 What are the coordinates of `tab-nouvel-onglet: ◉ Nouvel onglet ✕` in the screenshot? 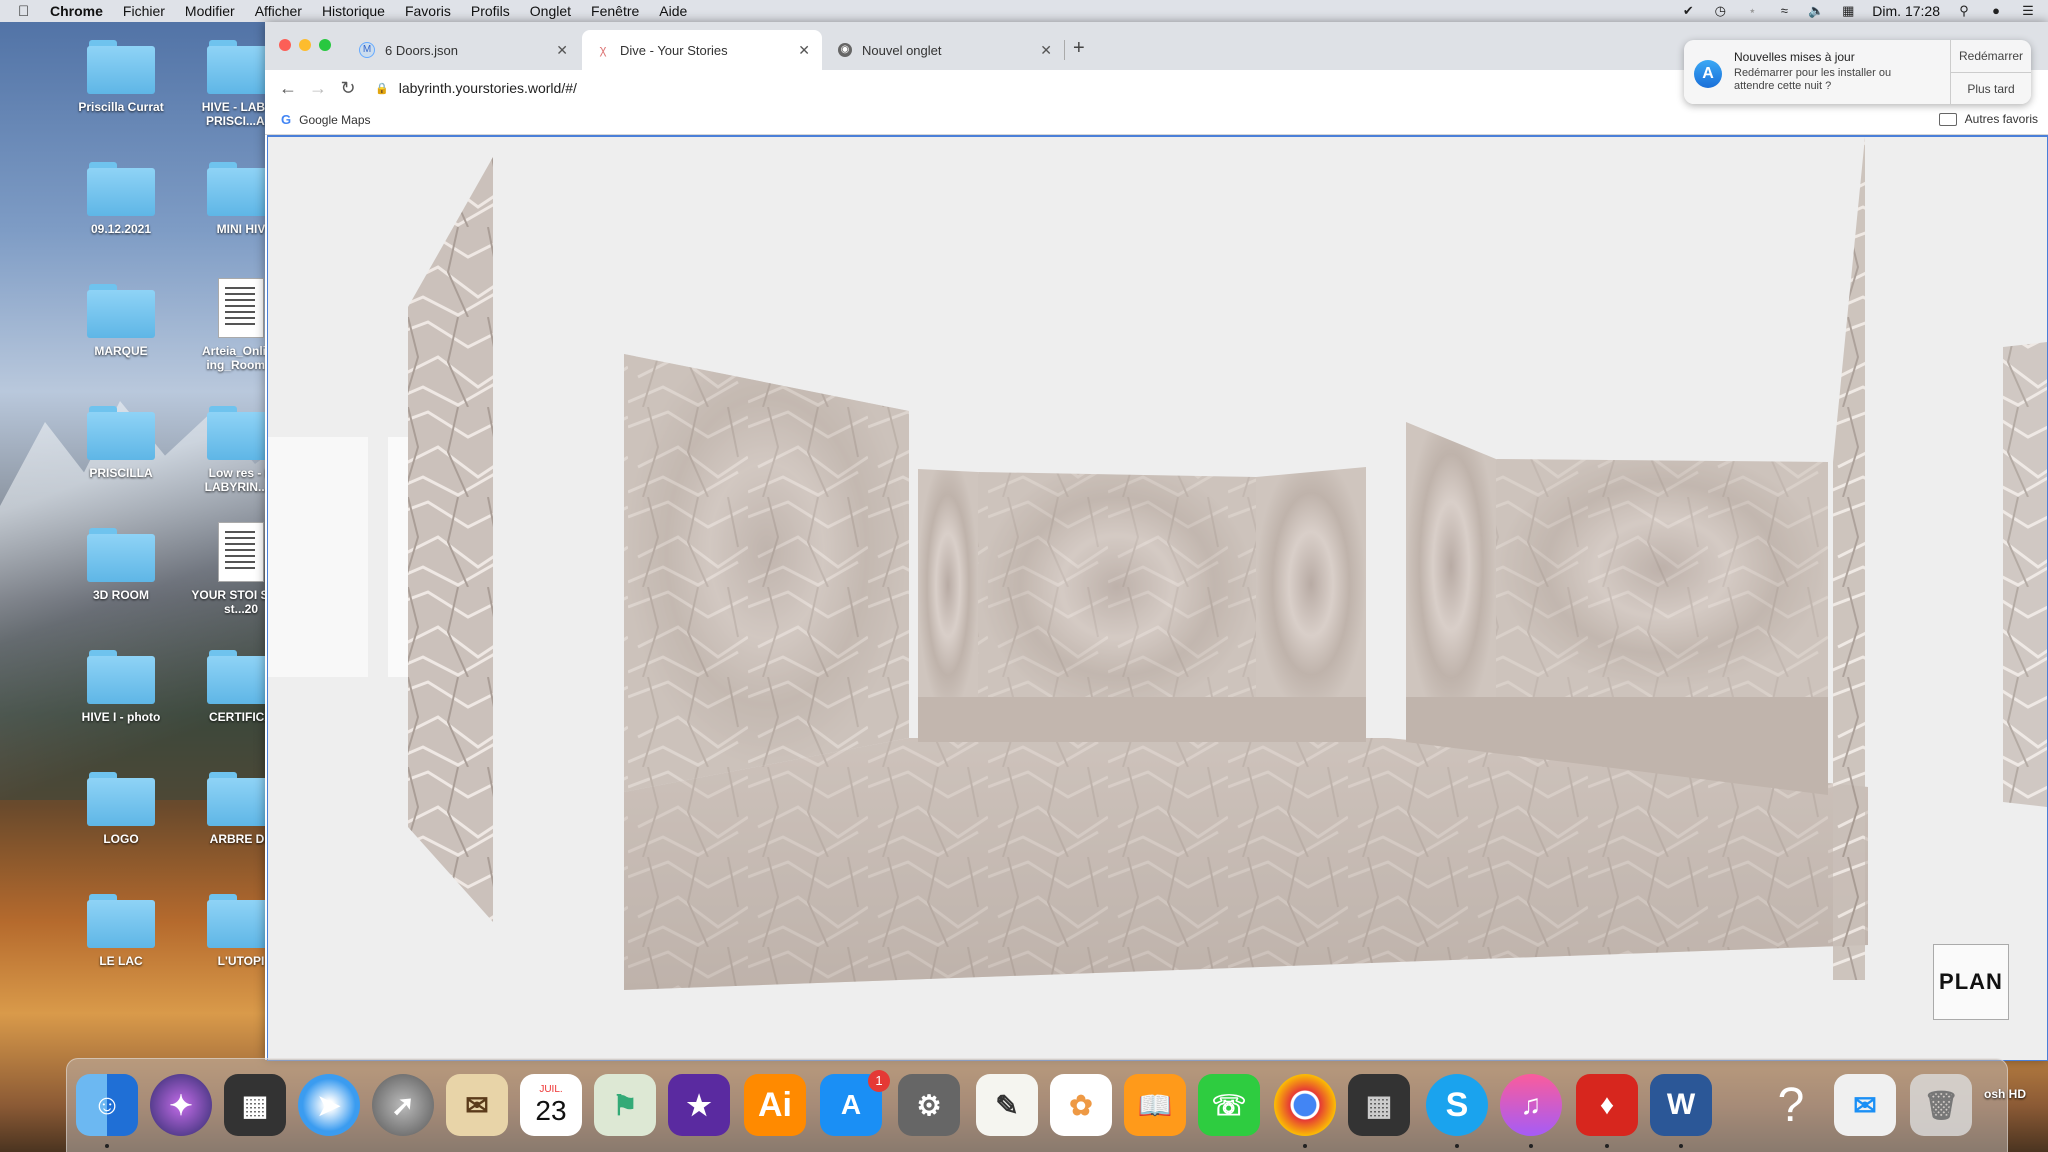 It's located at (944, 50).